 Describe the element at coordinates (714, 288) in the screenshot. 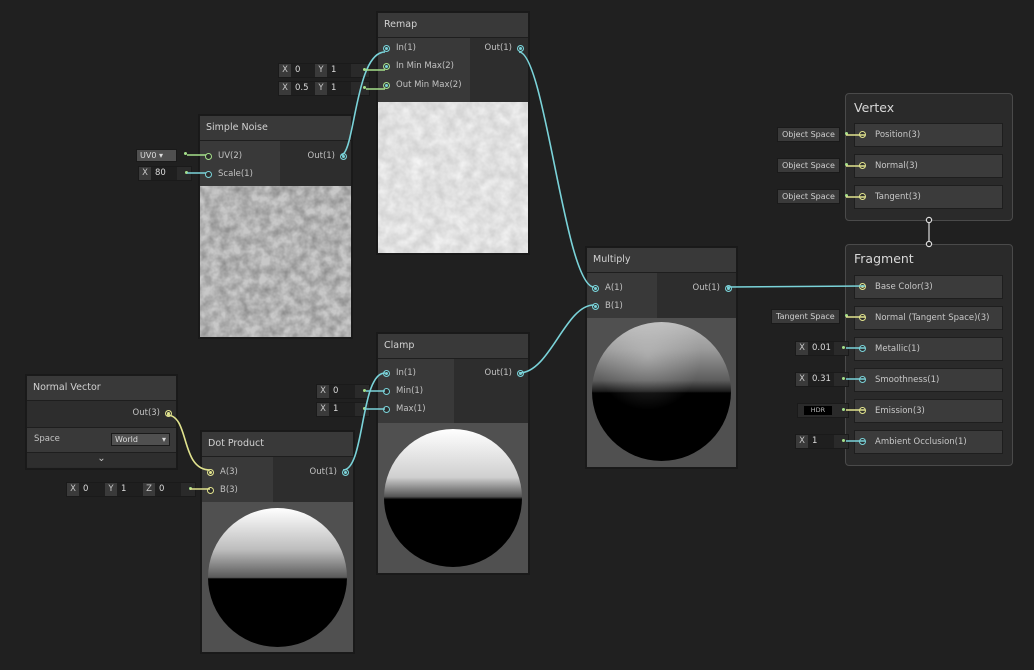

I see `multiply-out-port: Out(1)` at that location.